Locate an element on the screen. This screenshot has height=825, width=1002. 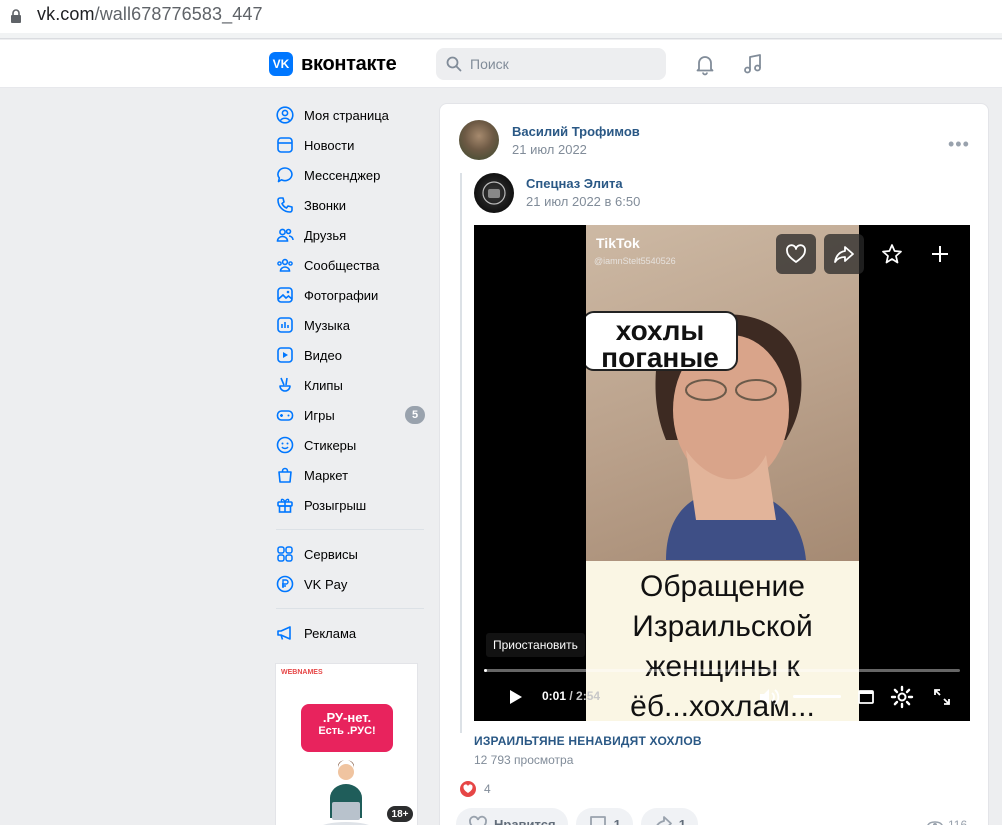
comment-icon is located at coordinates (597, 820).